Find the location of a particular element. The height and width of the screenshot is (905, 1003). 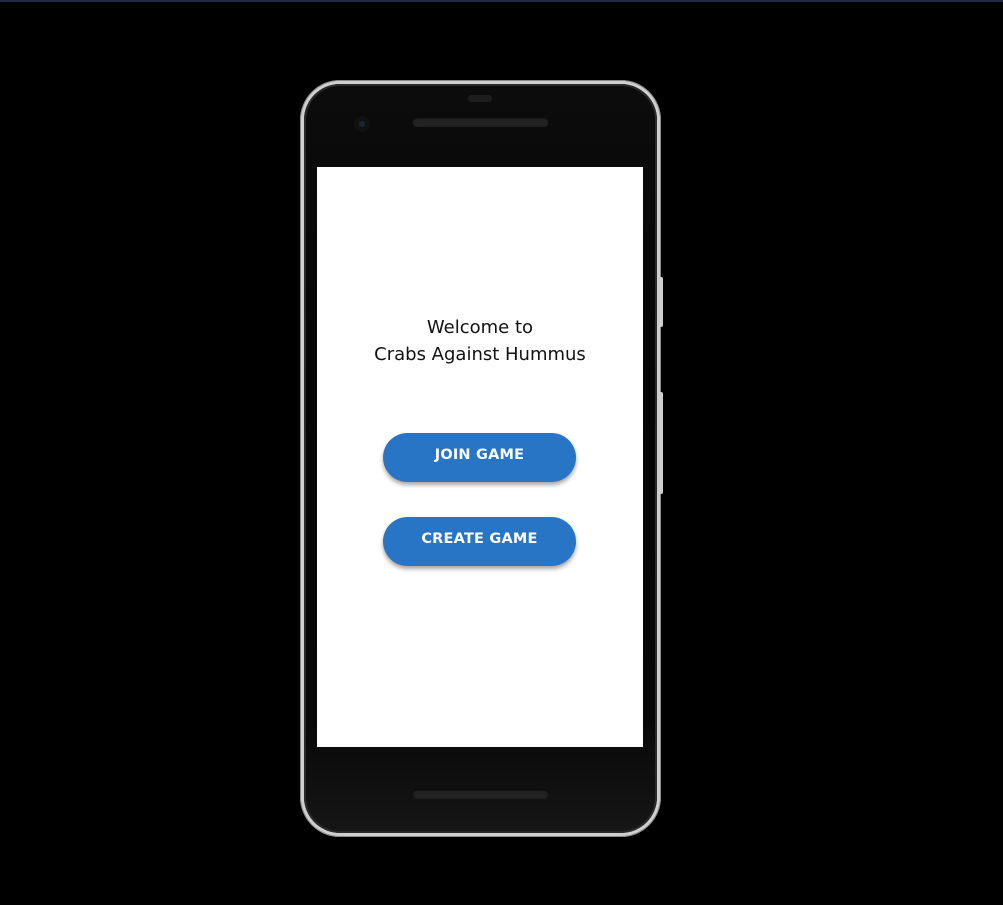

top-speaker is located at coordinates (480, 122).